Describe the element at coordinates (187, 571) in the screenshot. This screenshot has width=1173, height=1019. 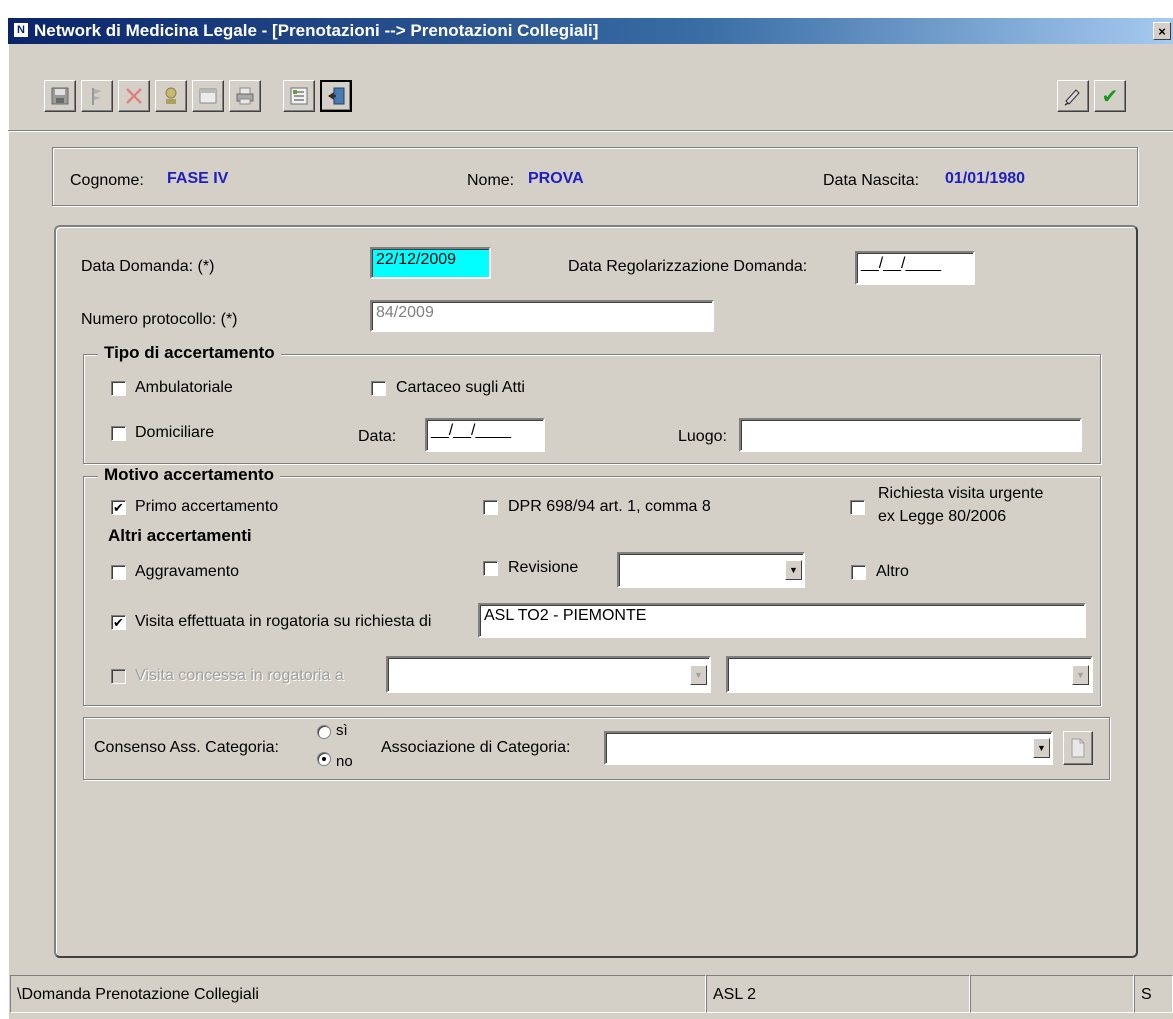
I see `aggravamento-label: Aggravamento` at that location.